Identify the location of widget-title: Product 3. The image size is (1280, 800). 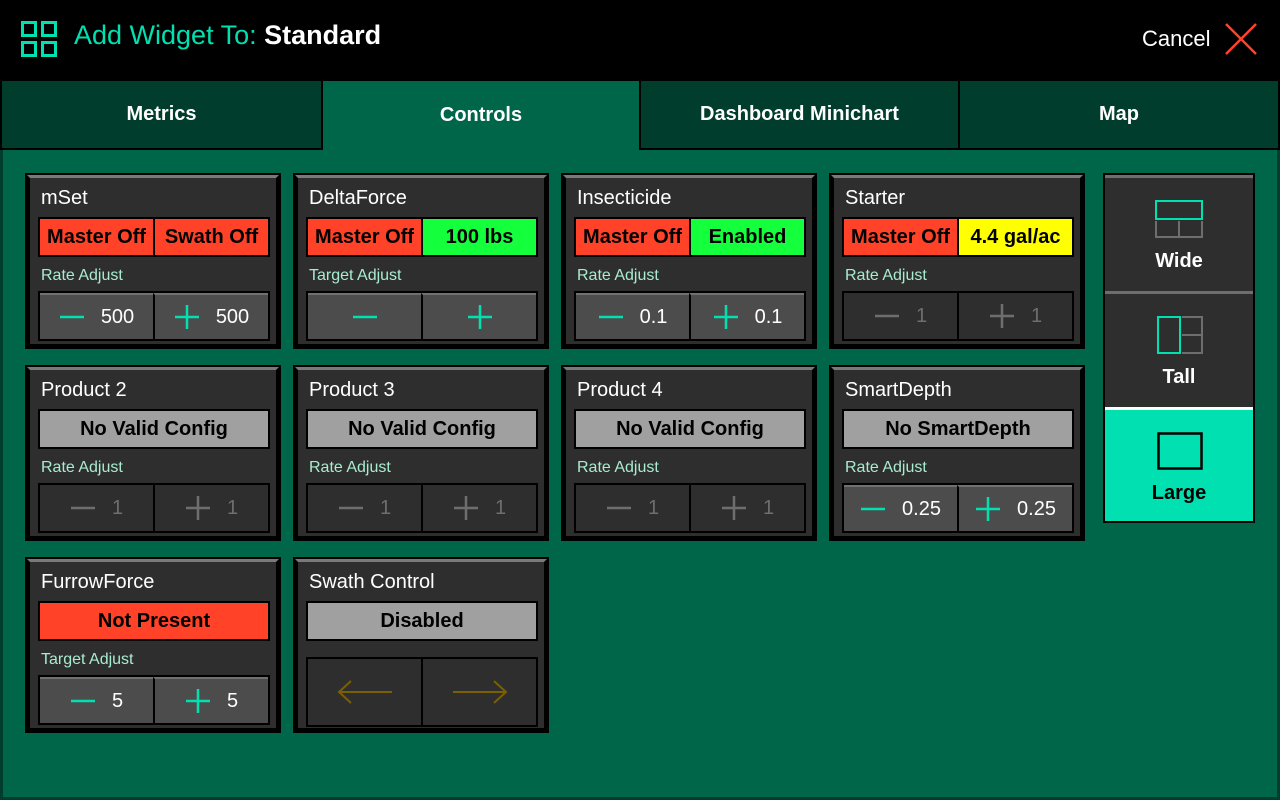
(352, 390).